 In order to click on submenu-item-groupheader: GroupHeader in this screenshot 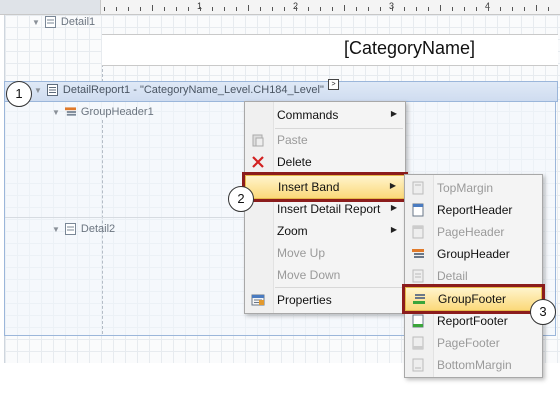, I will do `click(473, 254)`.